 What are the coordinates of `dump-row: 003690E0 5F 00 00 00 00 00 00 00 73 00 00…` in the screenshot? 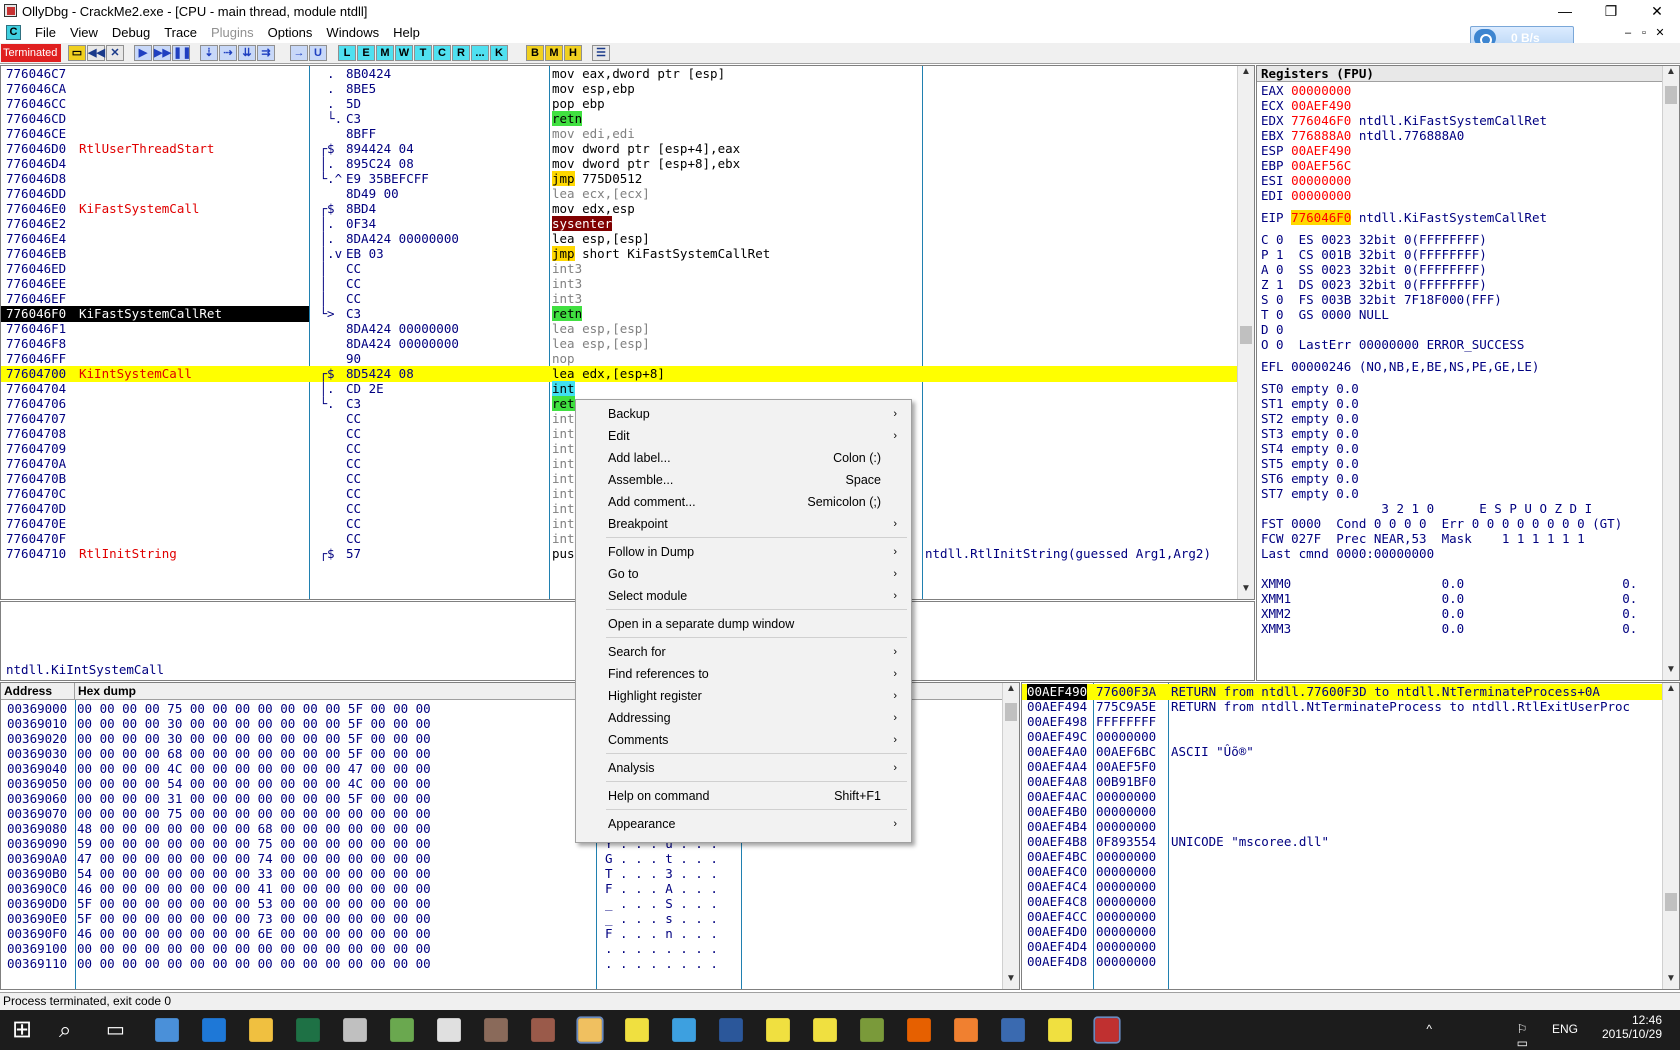 It's located at (501, 919).